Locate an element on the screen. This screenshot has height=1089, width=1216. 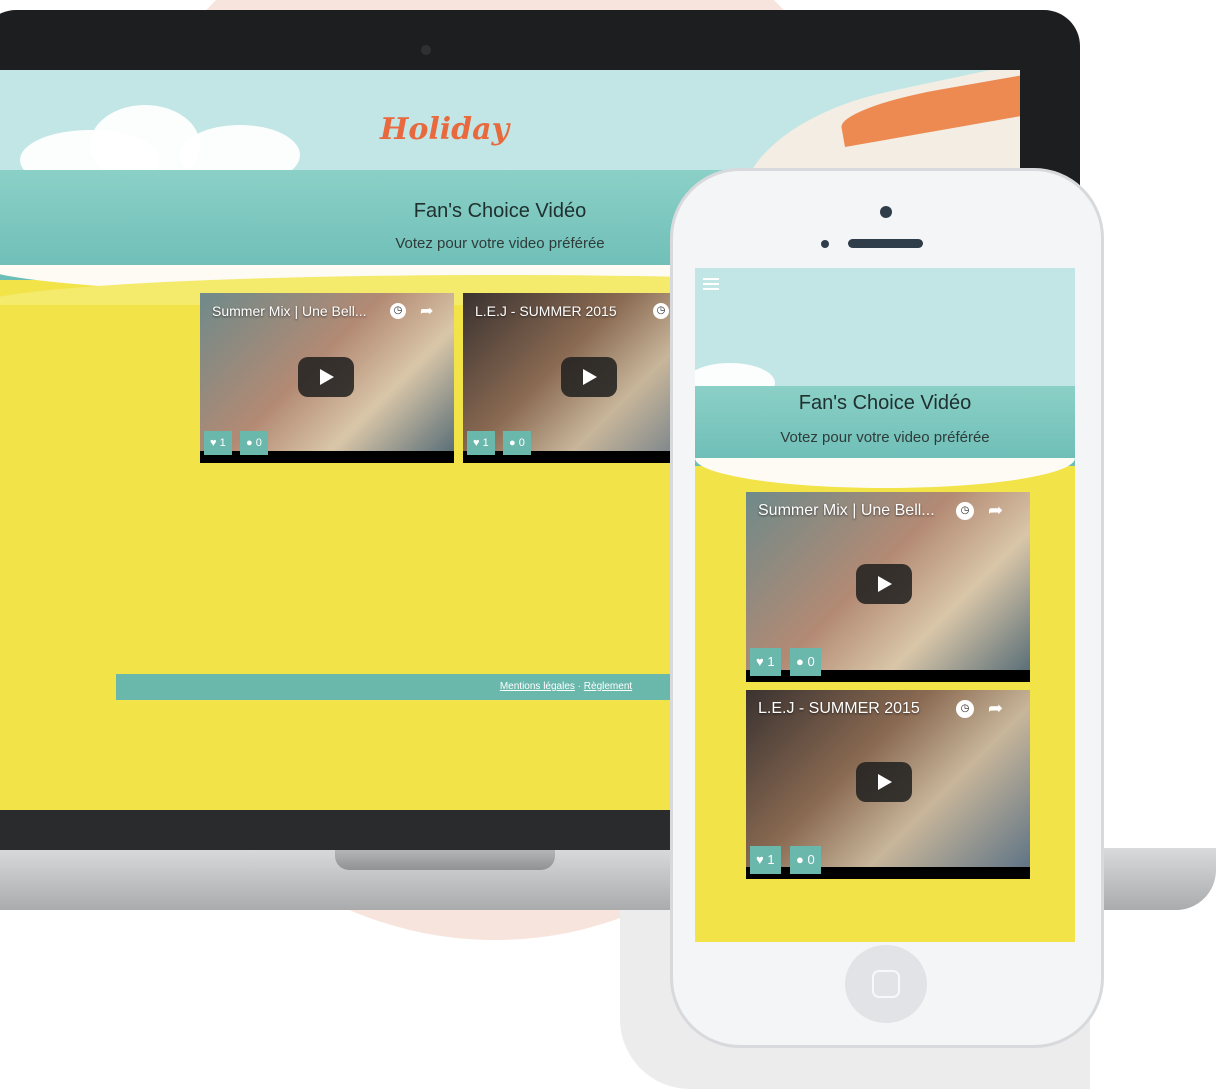
phone-camera is located at coordinates (886, 212).